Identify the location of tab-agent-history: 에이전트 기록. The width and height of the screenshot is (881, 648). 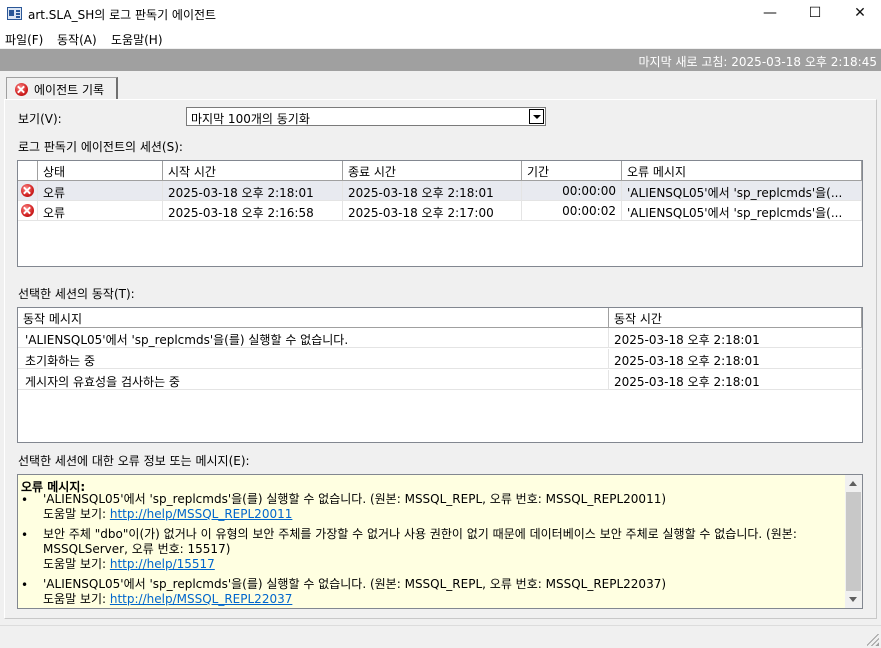
(62, 88).